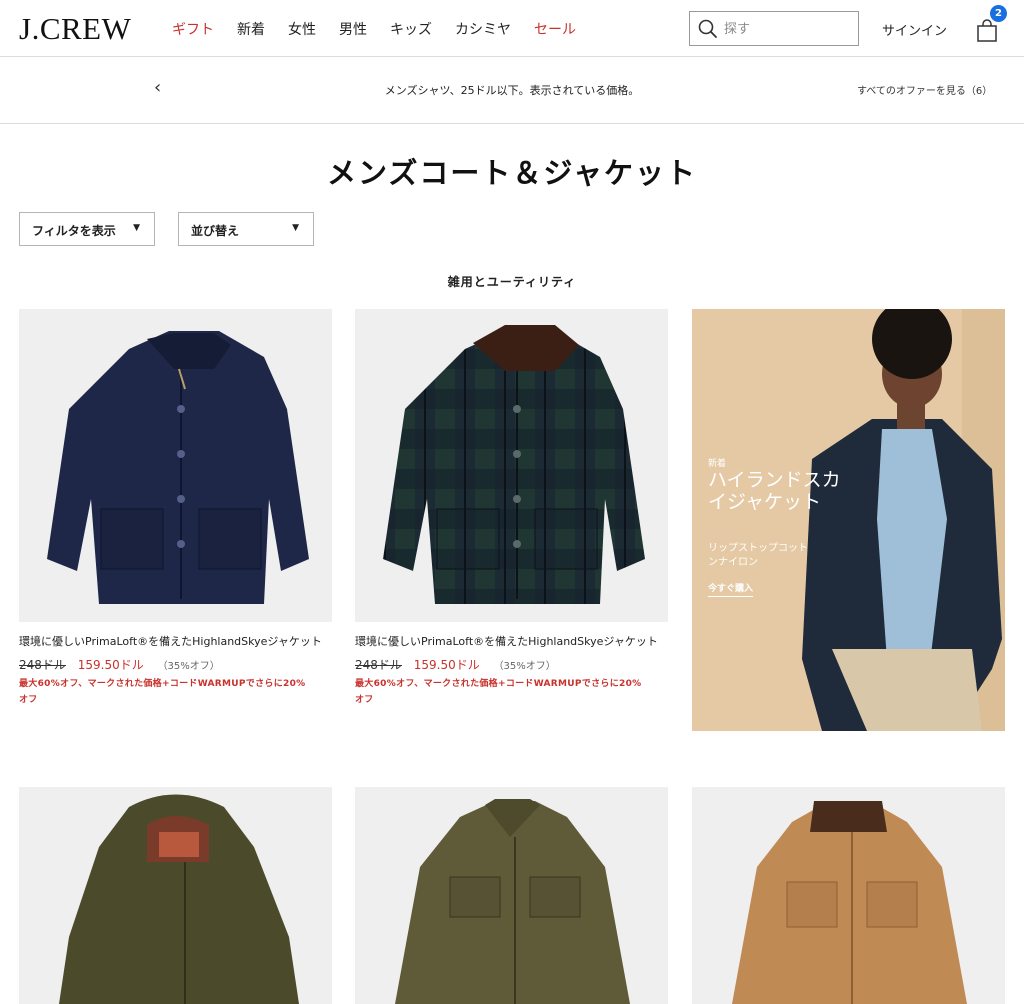 Image resolution: width=1024 pixels, height=1004 pixels. I want to click on hero-title: ハイランドスカイジャケット, so click(774, 491).